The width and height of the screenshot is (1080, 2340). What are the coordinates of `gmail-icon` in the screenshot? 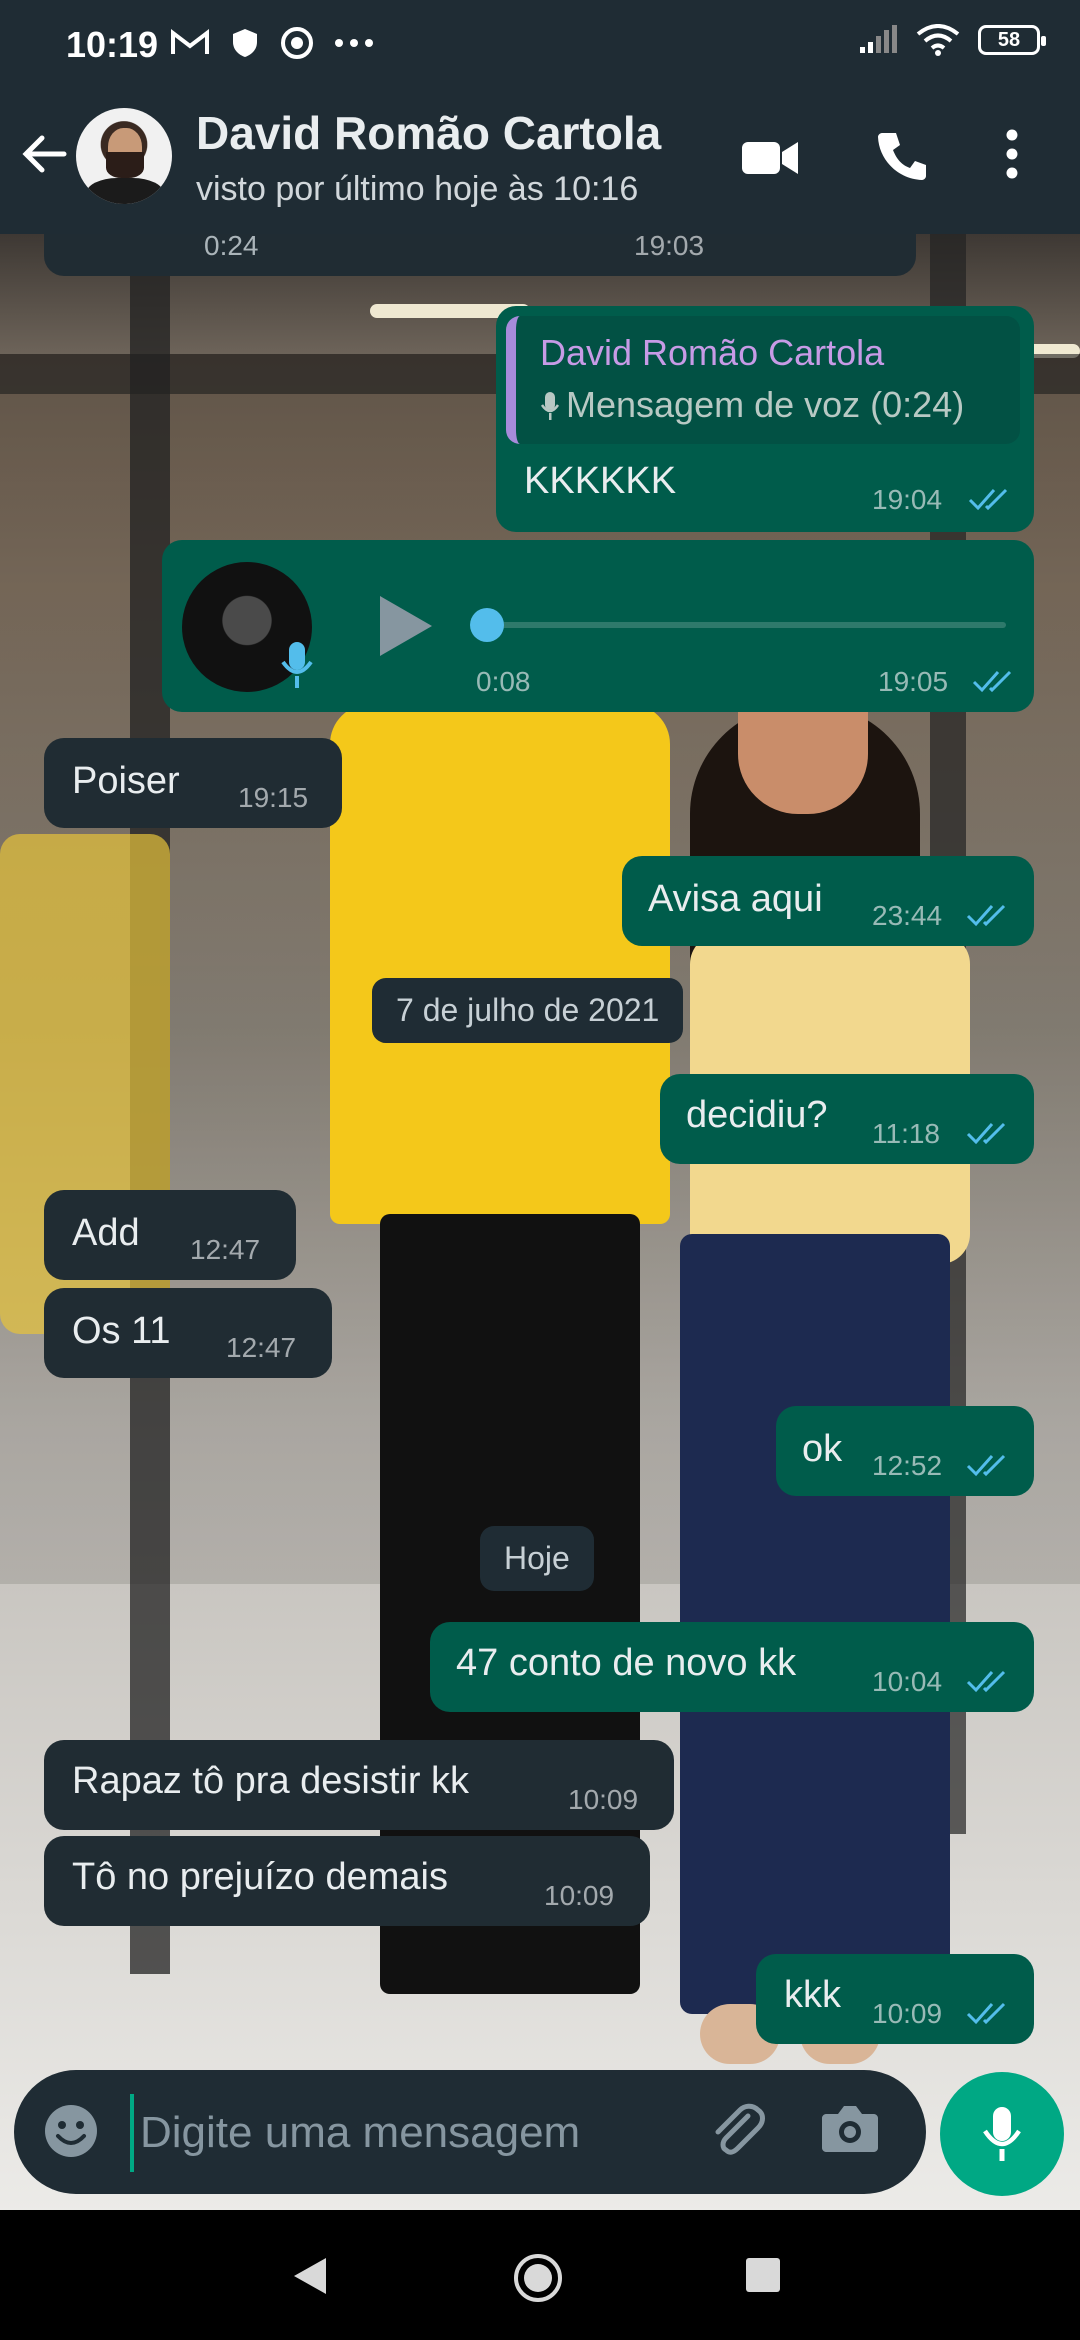 It's located at (190, 41).